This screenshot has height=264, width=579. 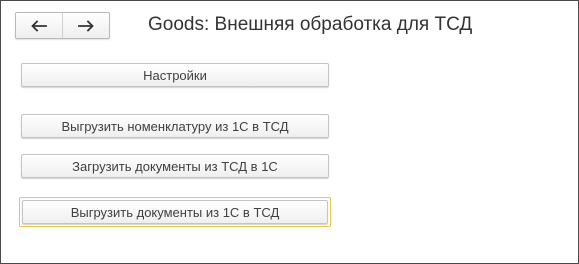 I want to click on export-documents-button-label: Выгрузить документы из 1С в ТСД, so click(x=175, y=212).